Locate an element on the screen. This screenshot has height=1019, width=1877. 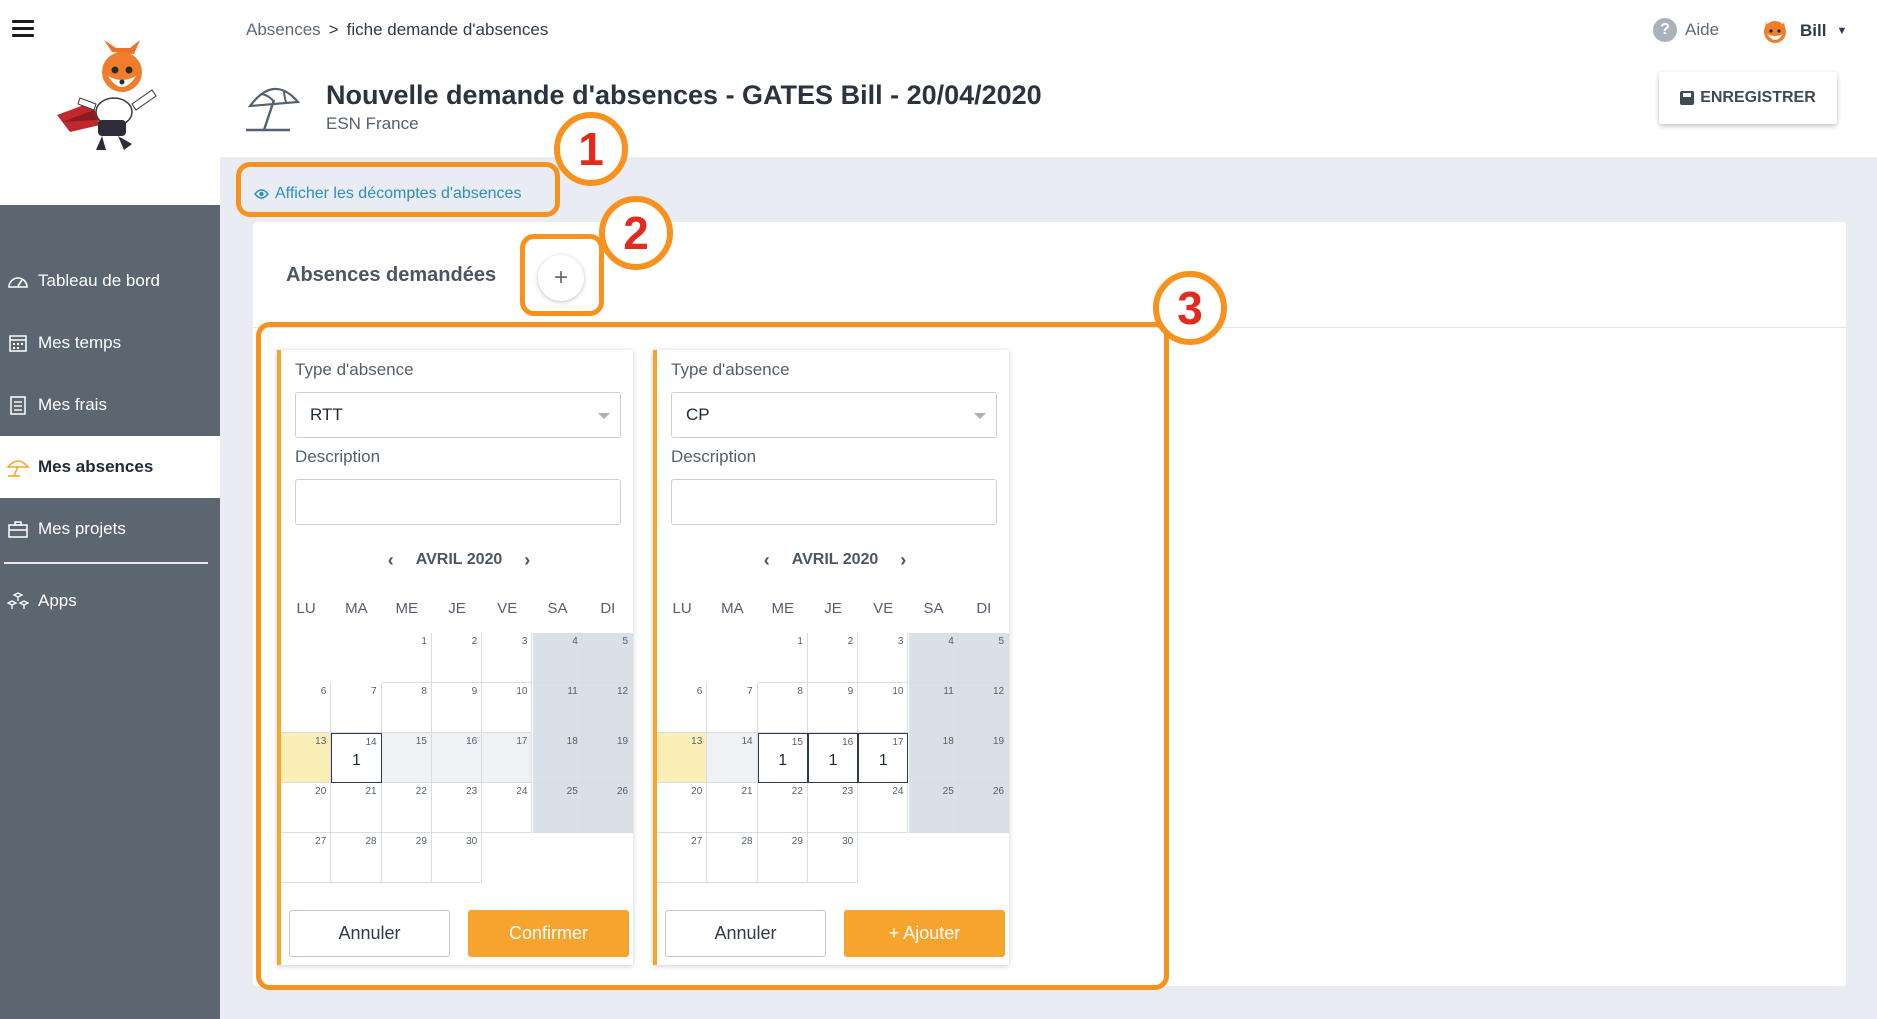
sidebar-item-mes-temps: Mes temps is located at coordinates (110, 343).